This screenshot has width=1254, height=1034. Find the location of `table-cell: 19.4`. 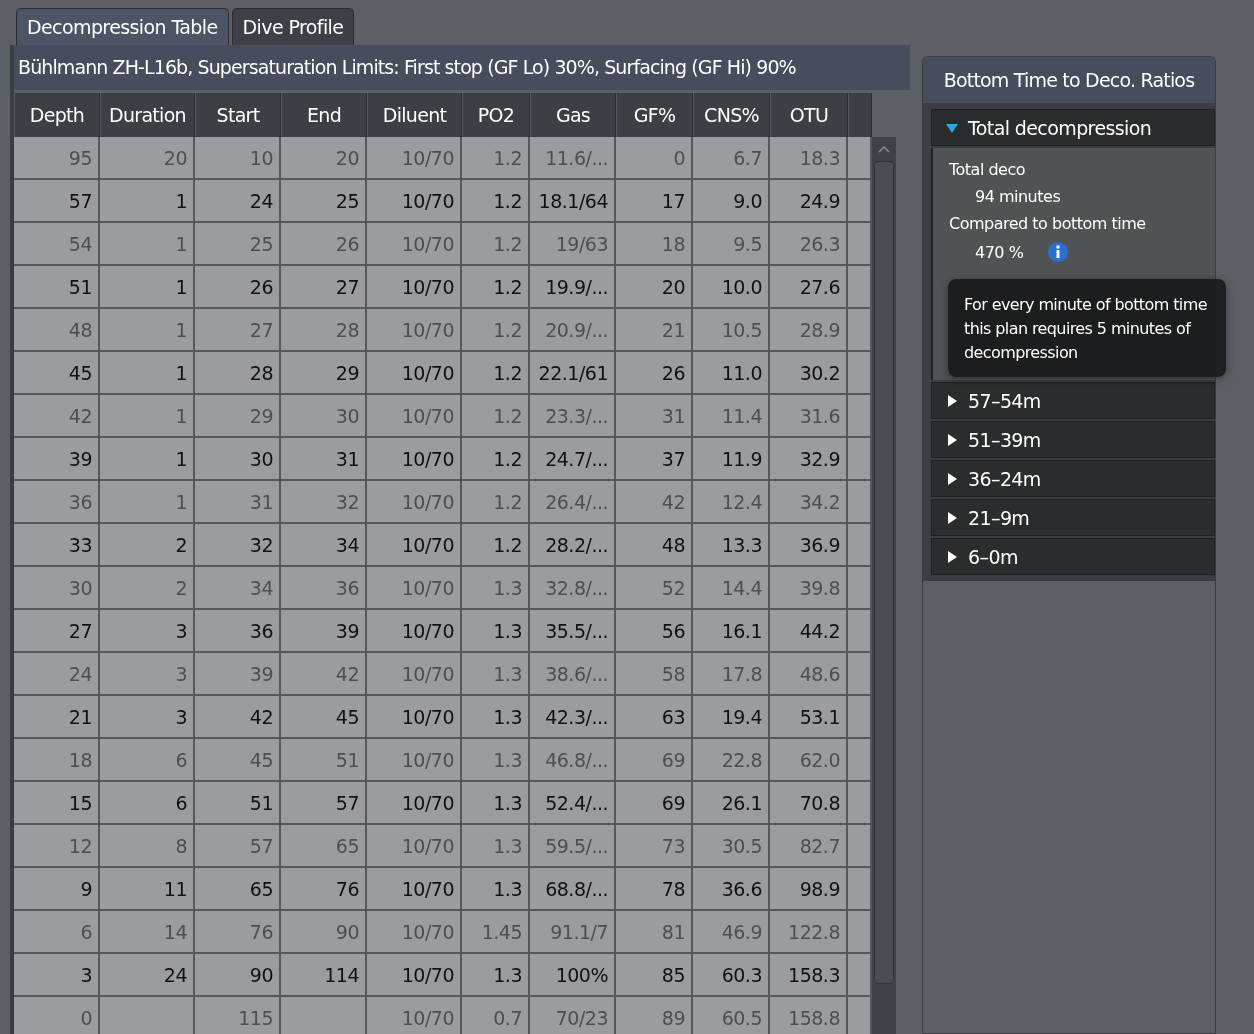

table-cell: 19.4 is located at coordinates (731, 716).